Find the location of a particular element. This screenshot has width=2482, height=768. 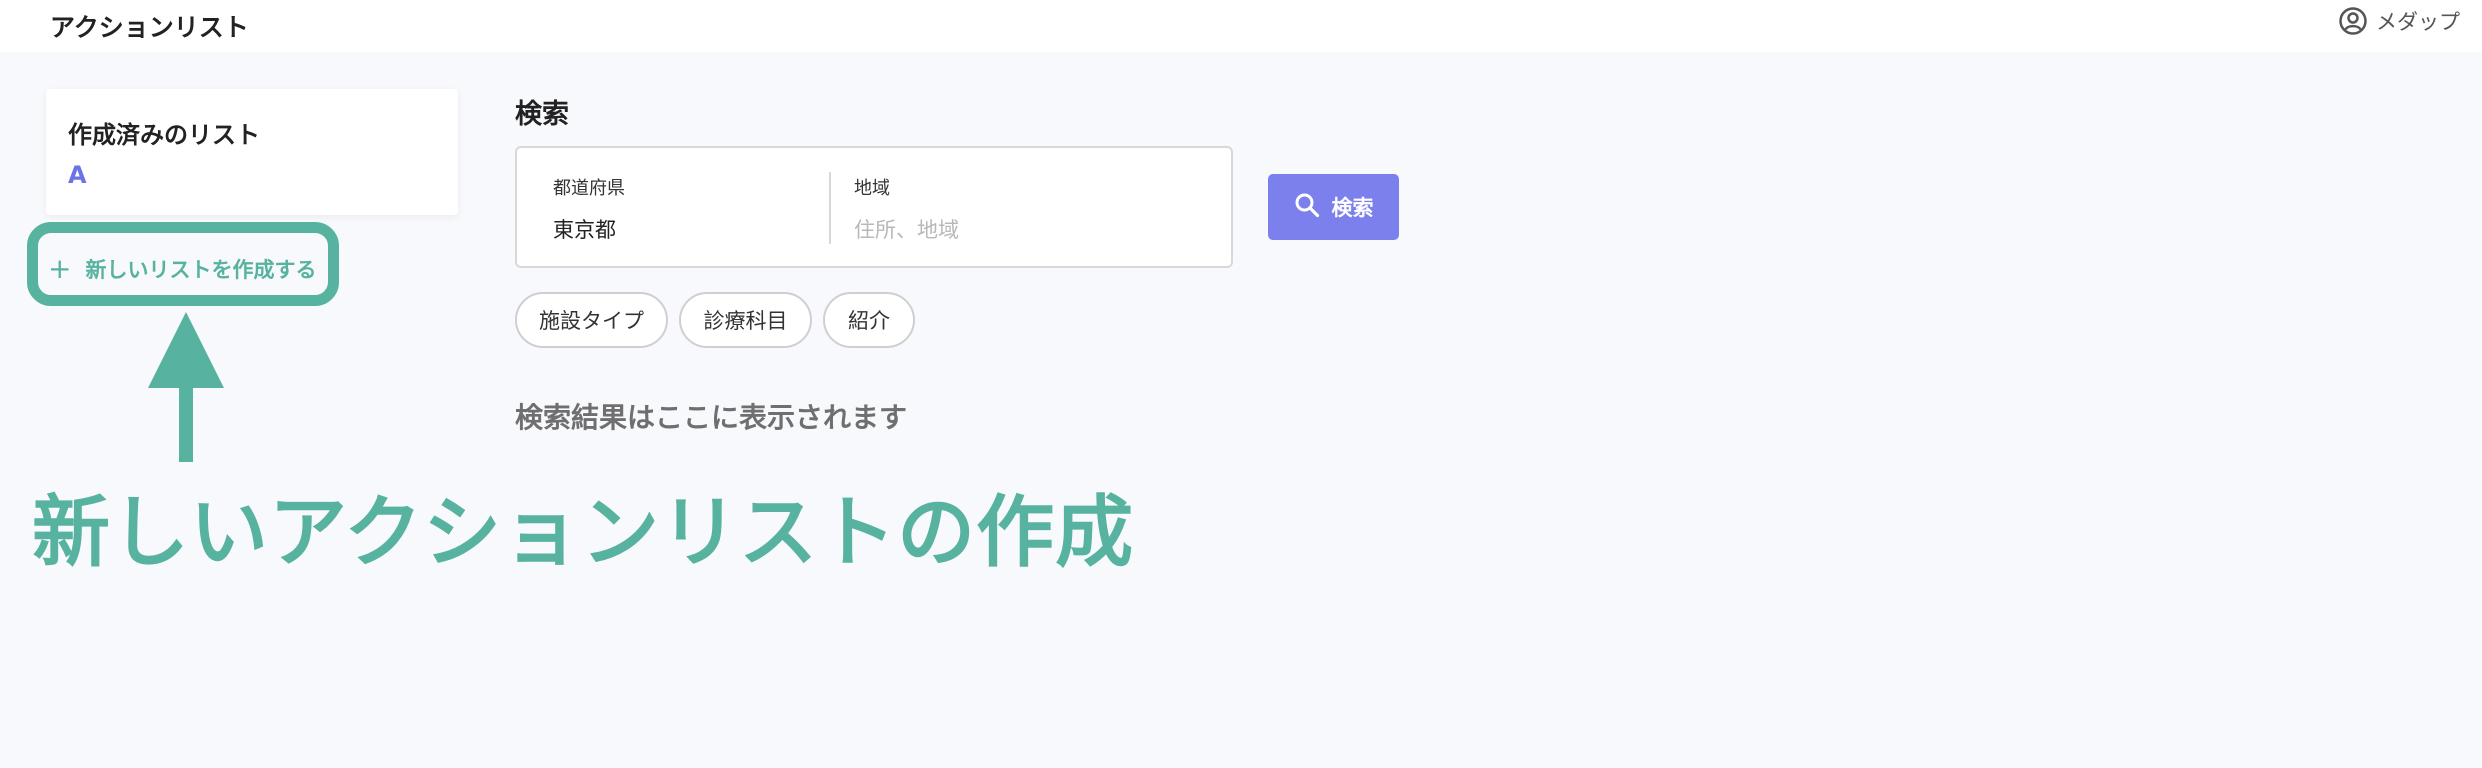

filter-facility-type: 施設タイプ is located at coordinates (591, 320).